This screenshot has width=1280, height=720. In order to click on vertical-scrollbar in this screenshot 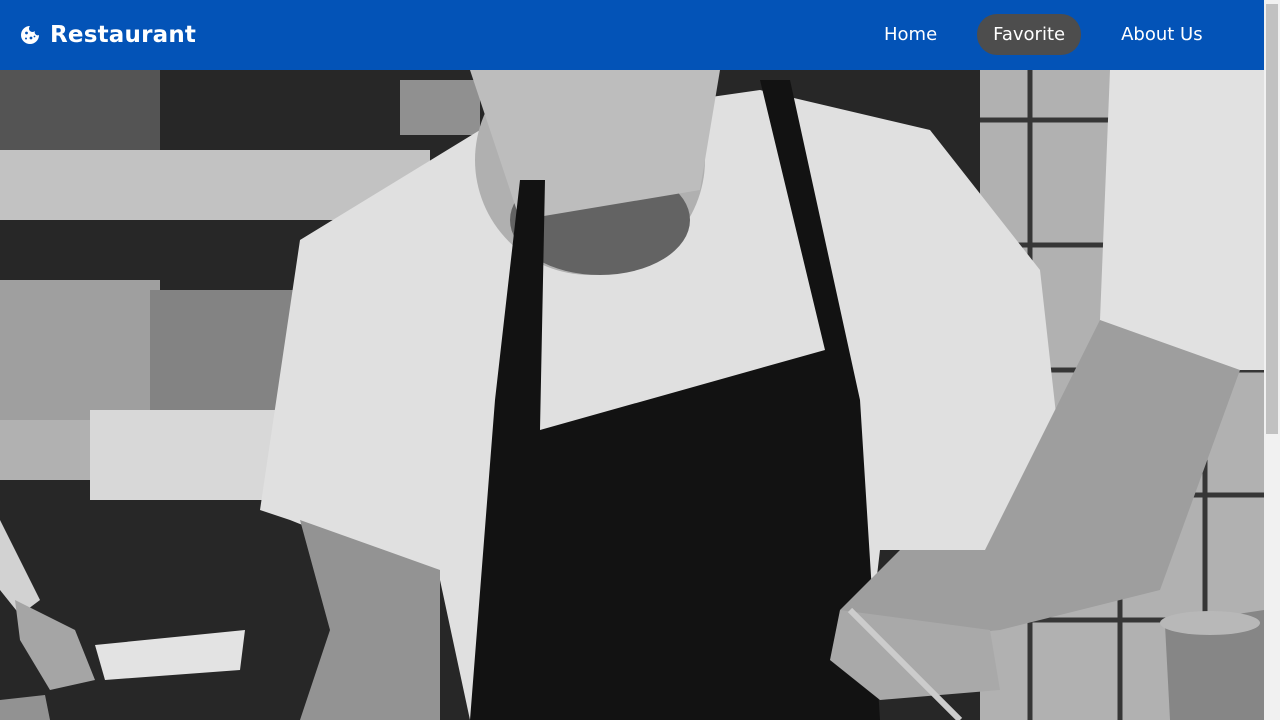, I will do `click(1272, 360)`.